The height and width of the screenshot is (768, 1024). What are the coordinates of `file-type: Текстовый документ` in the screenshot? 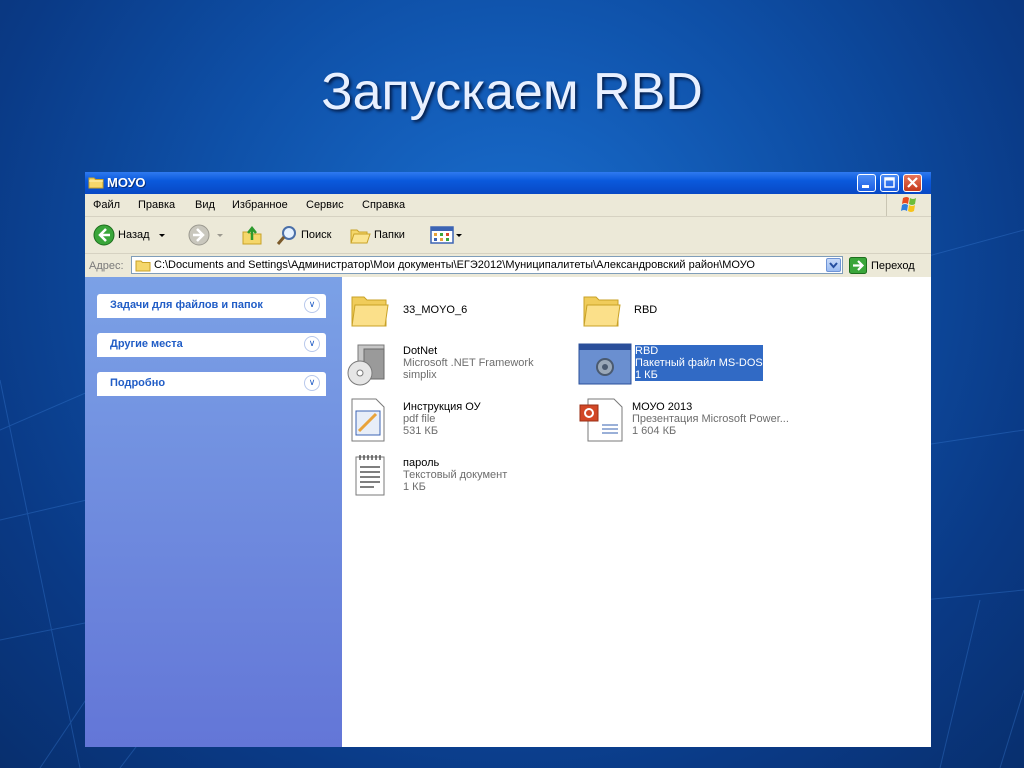 It's located at (455, 475).